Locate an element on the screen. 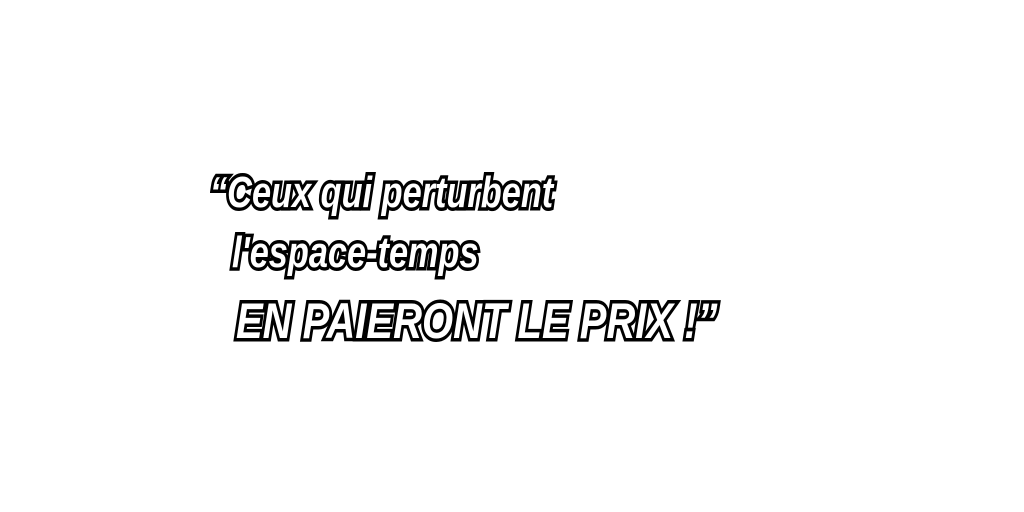 Image resolution: width=1024 pixels, height=512 pixels. quote-line-3: EN PAIERONT LE PRIX !” is located at coordinates (476, 321).